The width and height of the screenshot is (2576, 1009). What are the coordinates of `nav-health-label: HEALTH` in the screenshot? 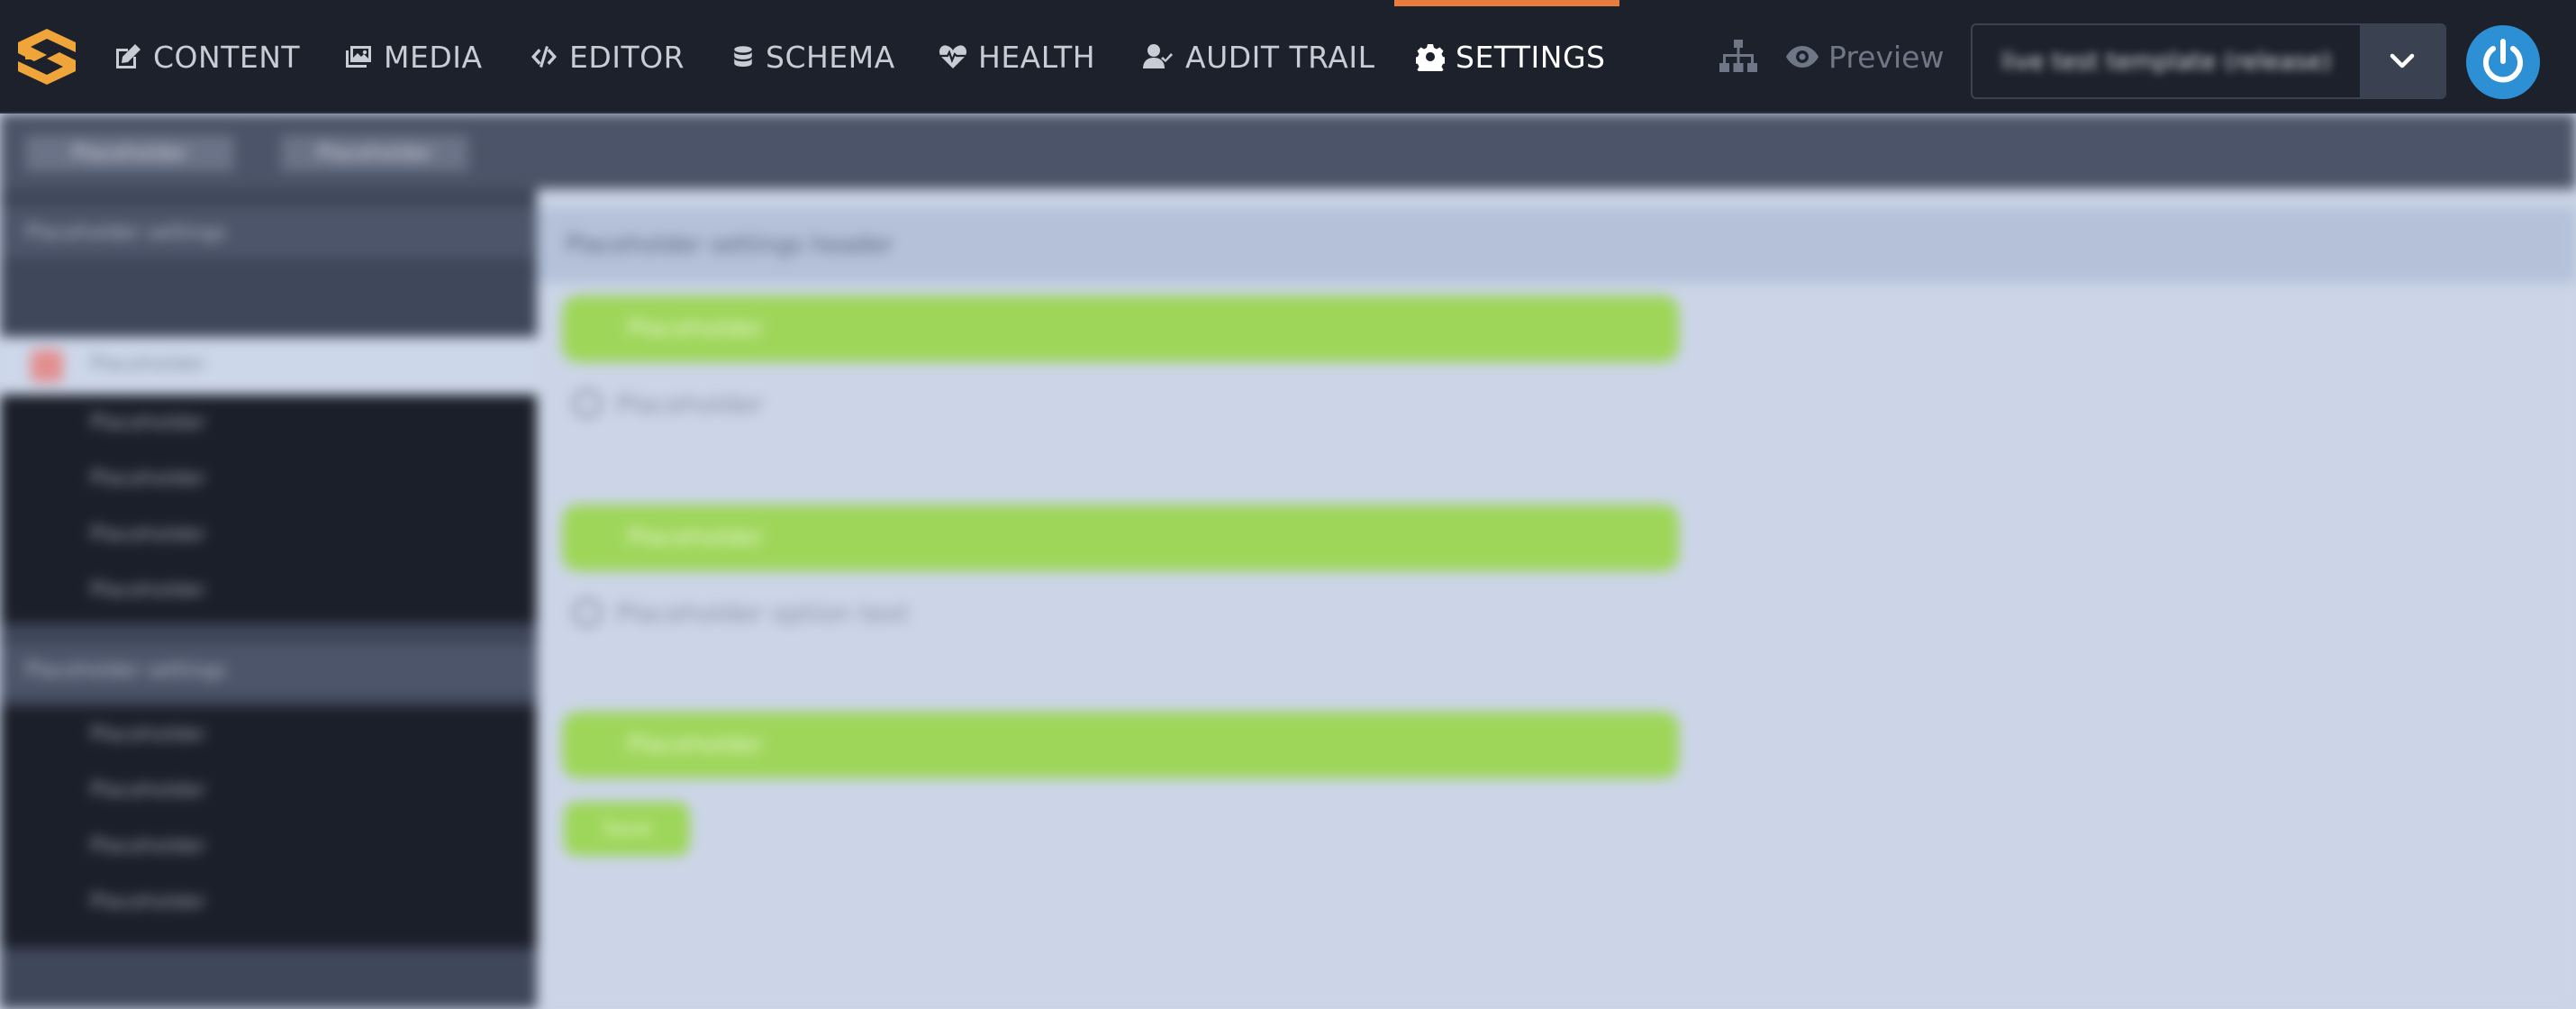 It's located at (1037, 57).